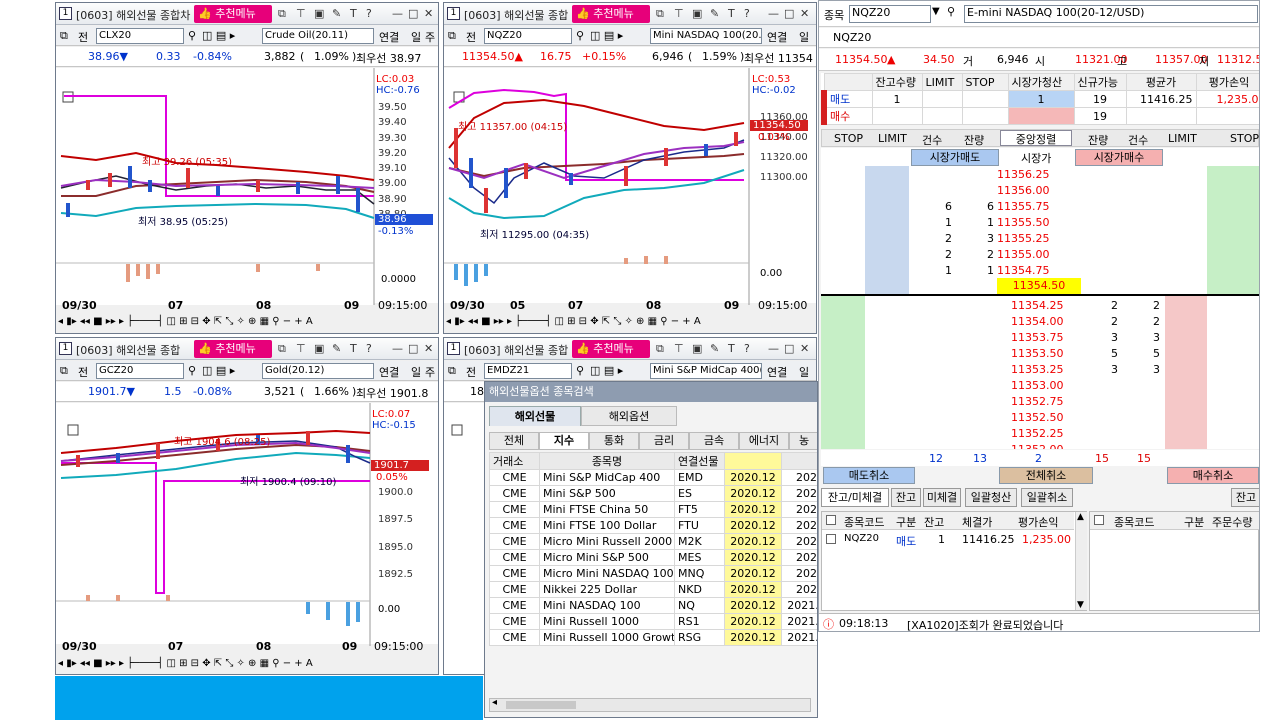  I want to click on buy-stop, so click(985, 116).